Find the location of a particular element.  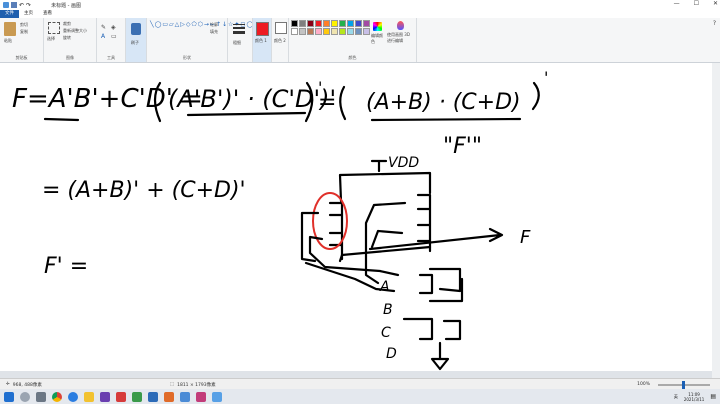

edit-colors-button: 编辑颜色 is located at coordinates (377, 39).